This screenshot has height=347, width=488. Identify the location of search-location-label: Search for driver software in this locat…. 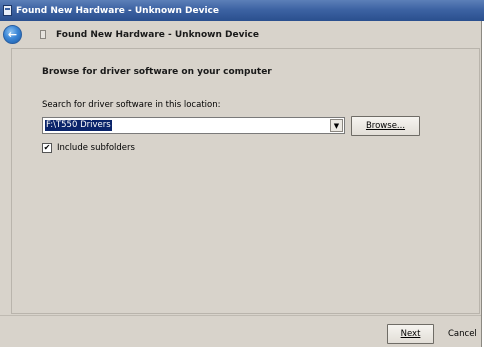
(131, 105).